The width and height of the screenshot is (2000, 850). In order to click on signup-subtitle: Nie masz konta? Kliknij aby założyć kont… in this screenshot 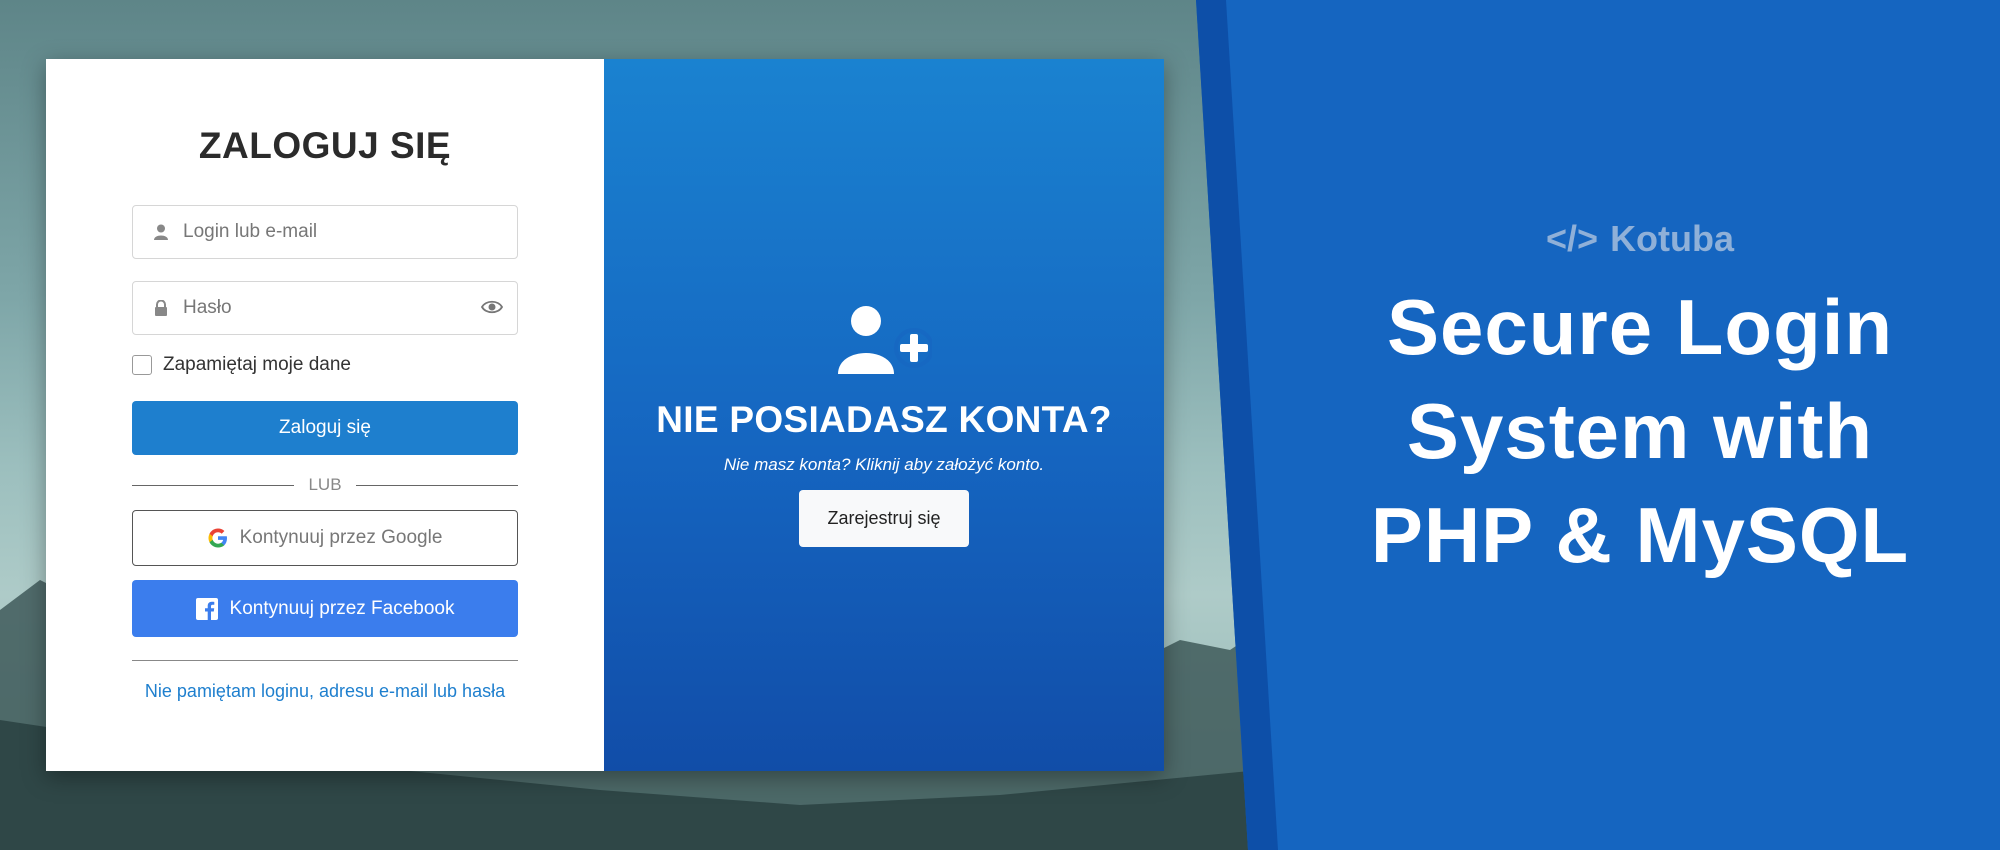, I will do `click(884, 464)`.